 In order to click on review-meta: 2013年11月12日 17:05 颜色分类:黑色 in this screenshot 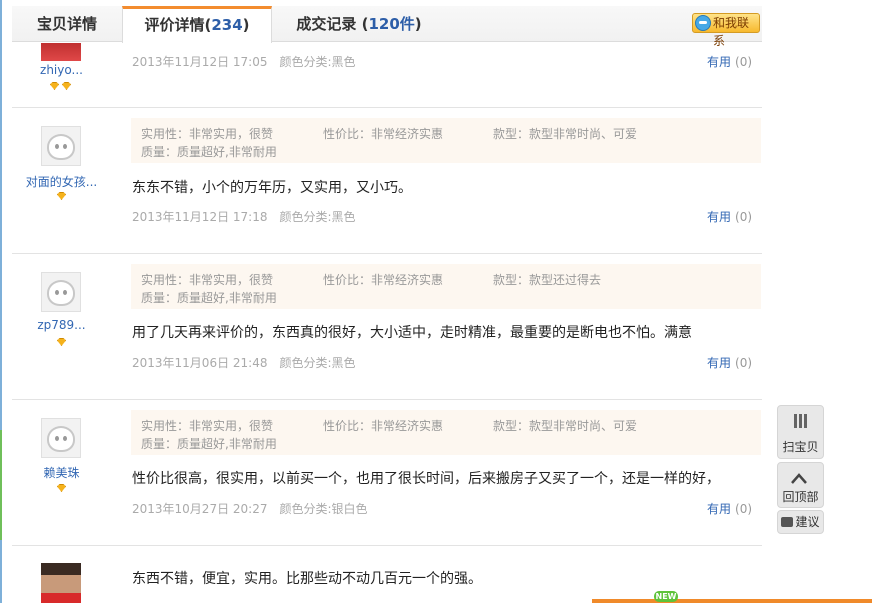, I will do `click(244, 61)`.